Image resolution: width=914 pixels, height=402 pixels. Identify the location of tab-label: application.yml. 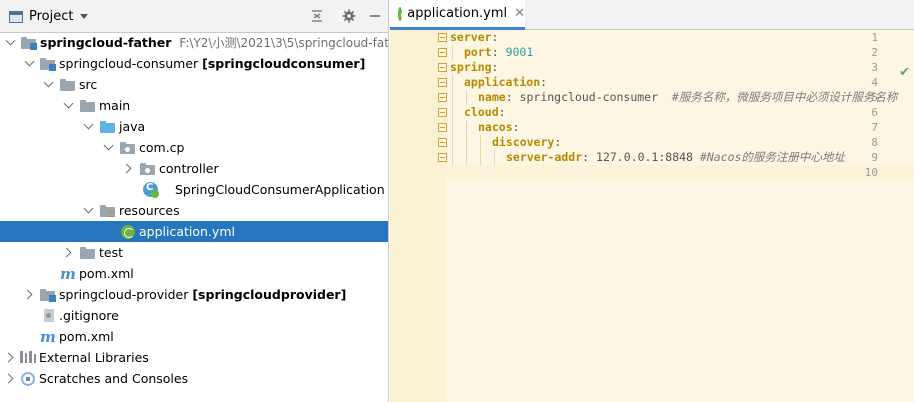
(457, 13).